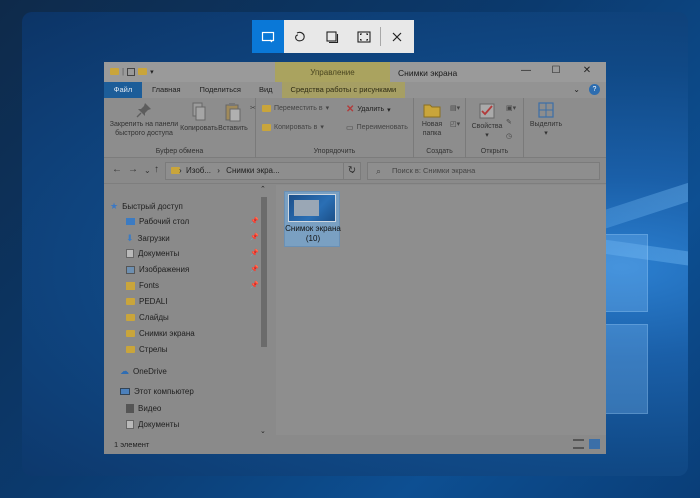  What do you see at coordinates (455, 124) in the screenshot?
I see `easy-access-icon: ◰▾` at bounding box center [455, 124].